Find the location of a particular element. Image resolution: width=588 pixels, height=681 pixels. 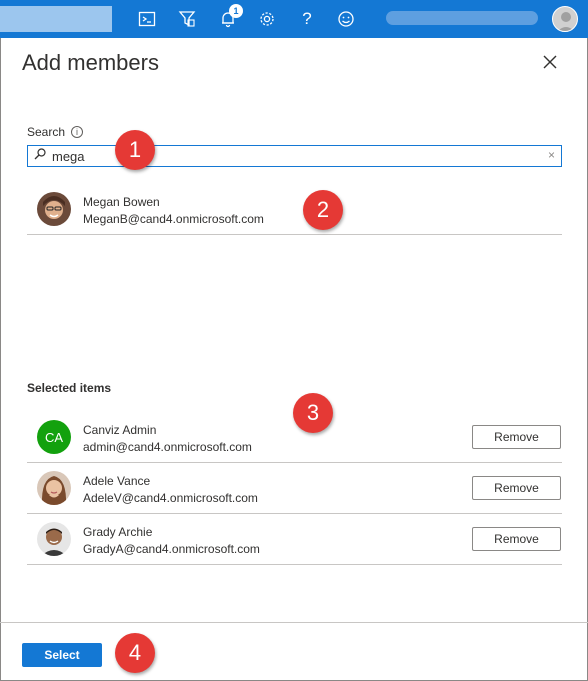

account-name-blurred is located at coordinates (462, 18).